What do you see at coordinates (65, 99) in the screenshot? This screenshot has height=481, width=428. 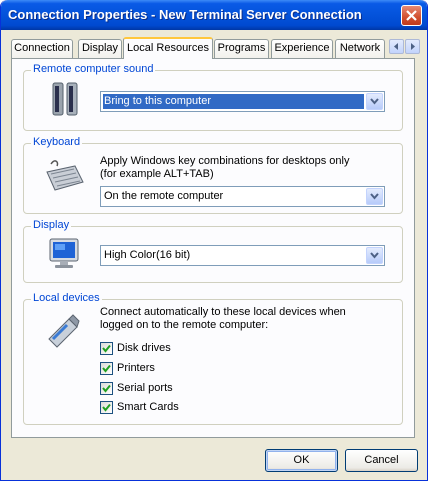 I see `speakers-icon` at bounding box center [65, 99].